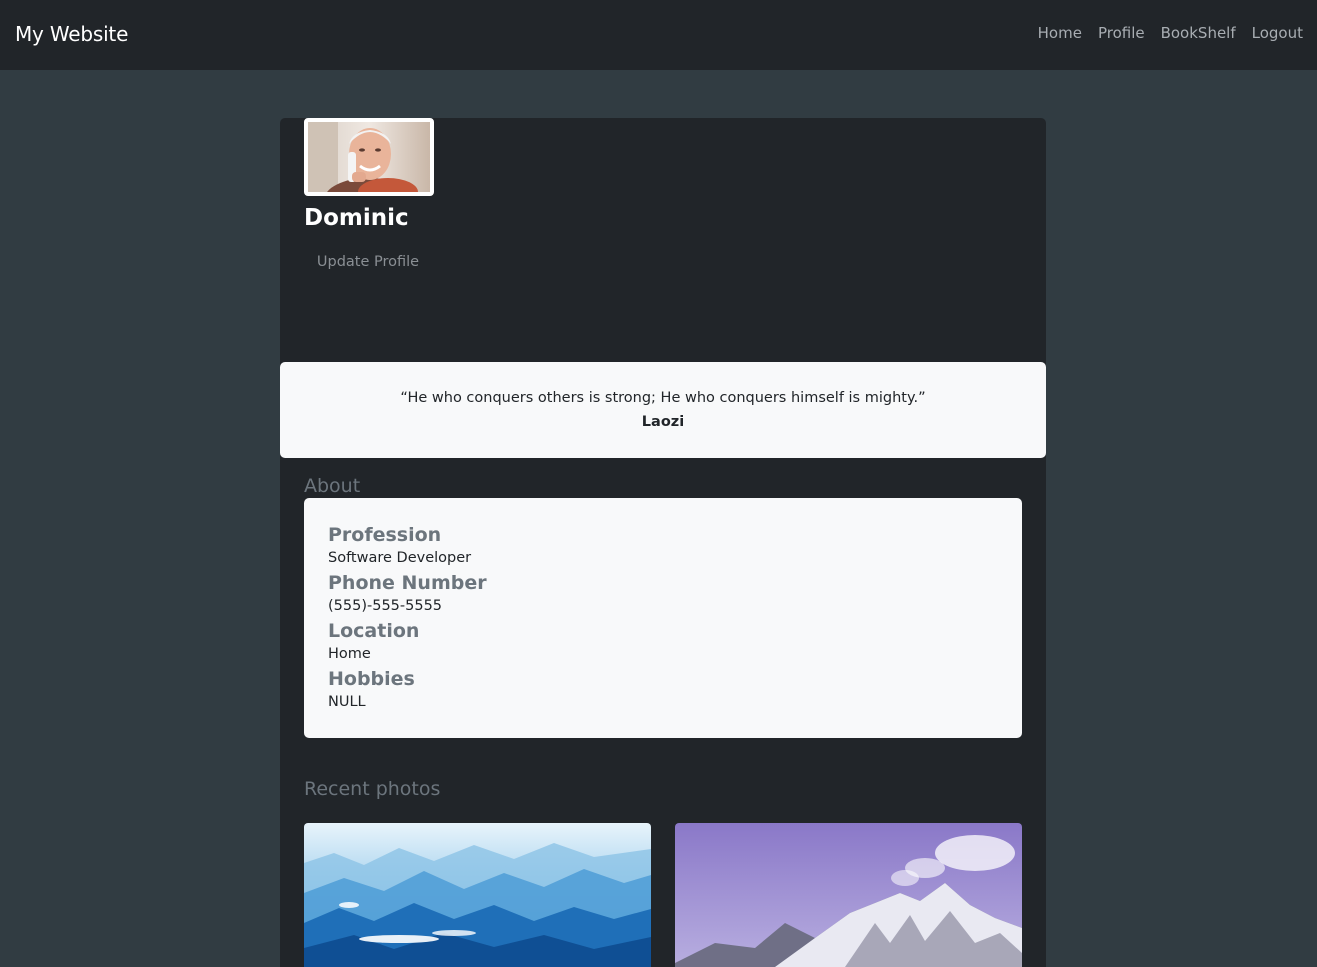 Image resolution: width=1317 pixels, height=967 pixels. Describe the element at coordinates (400, 558) in the screenshot. I see `about-value: Software Developer` at that location.